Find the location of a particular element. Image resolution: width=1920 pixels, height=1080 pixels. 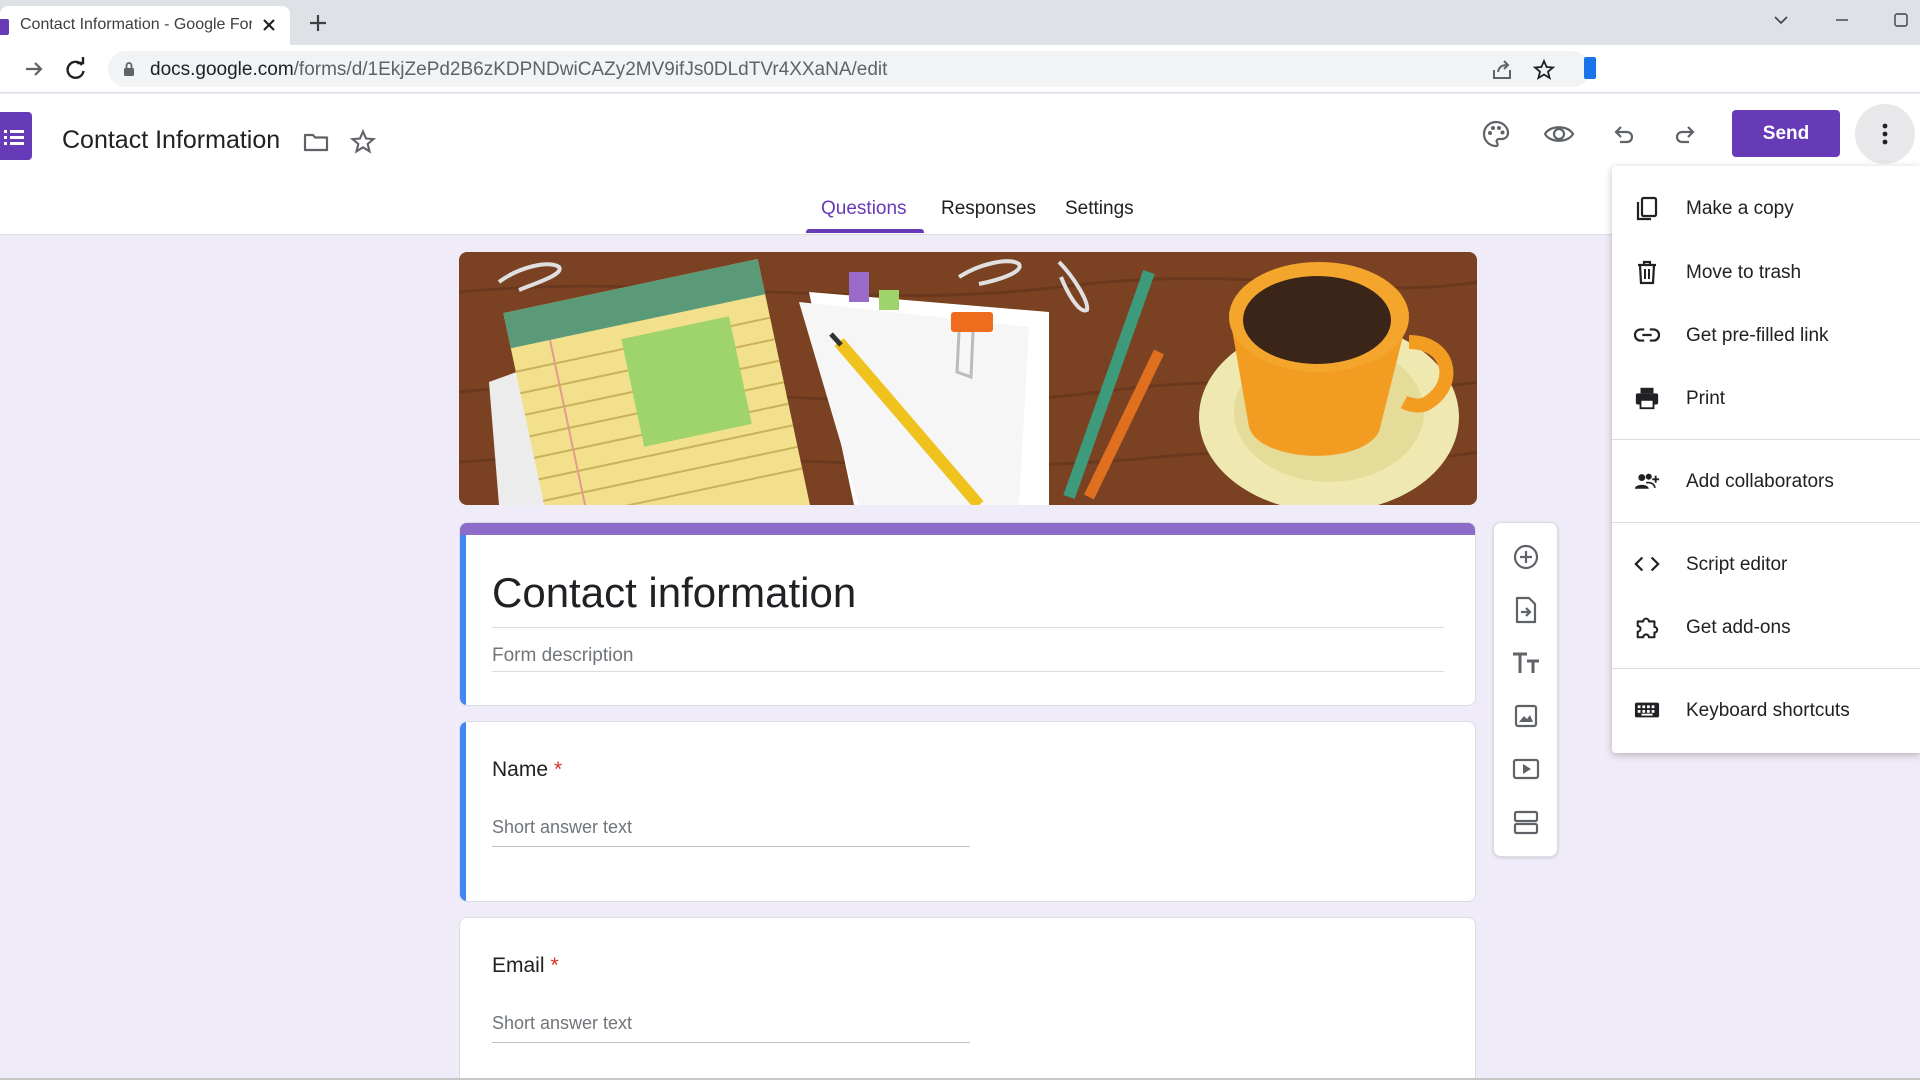

menu-item-add-collaborators: Add collaborators is located at coordinates (1766, 481).